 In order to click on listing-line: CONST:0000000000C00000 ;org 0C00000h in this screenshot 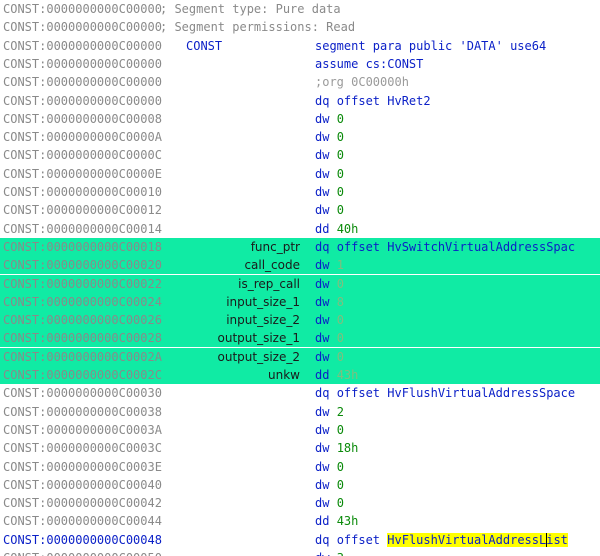, I will do `click(300, 82)`.